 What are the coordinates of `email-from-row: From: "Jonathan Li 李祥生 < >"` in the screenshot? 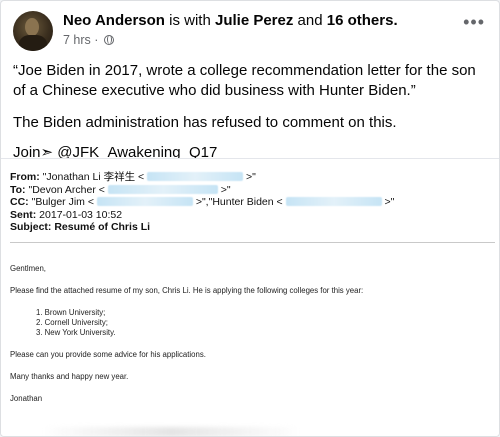 It's located at (250, 177).